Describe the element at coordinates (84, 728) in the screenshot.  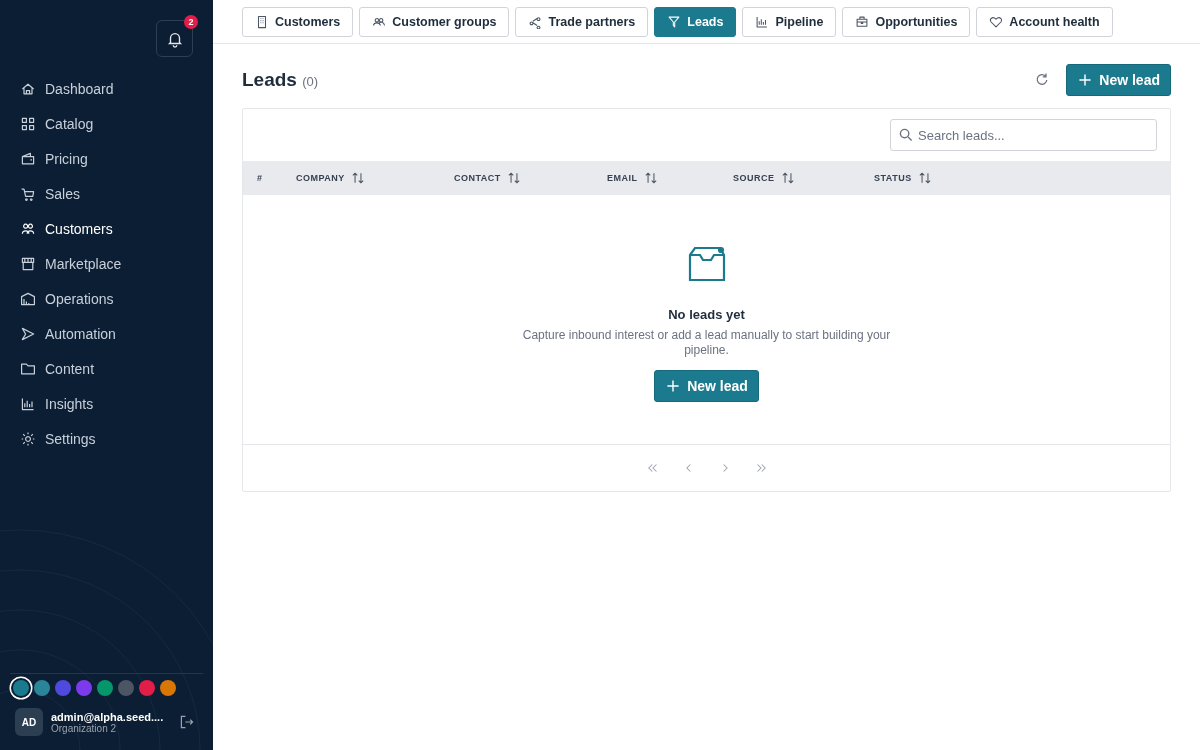
I see `organization-name: Organization 2` at that location.